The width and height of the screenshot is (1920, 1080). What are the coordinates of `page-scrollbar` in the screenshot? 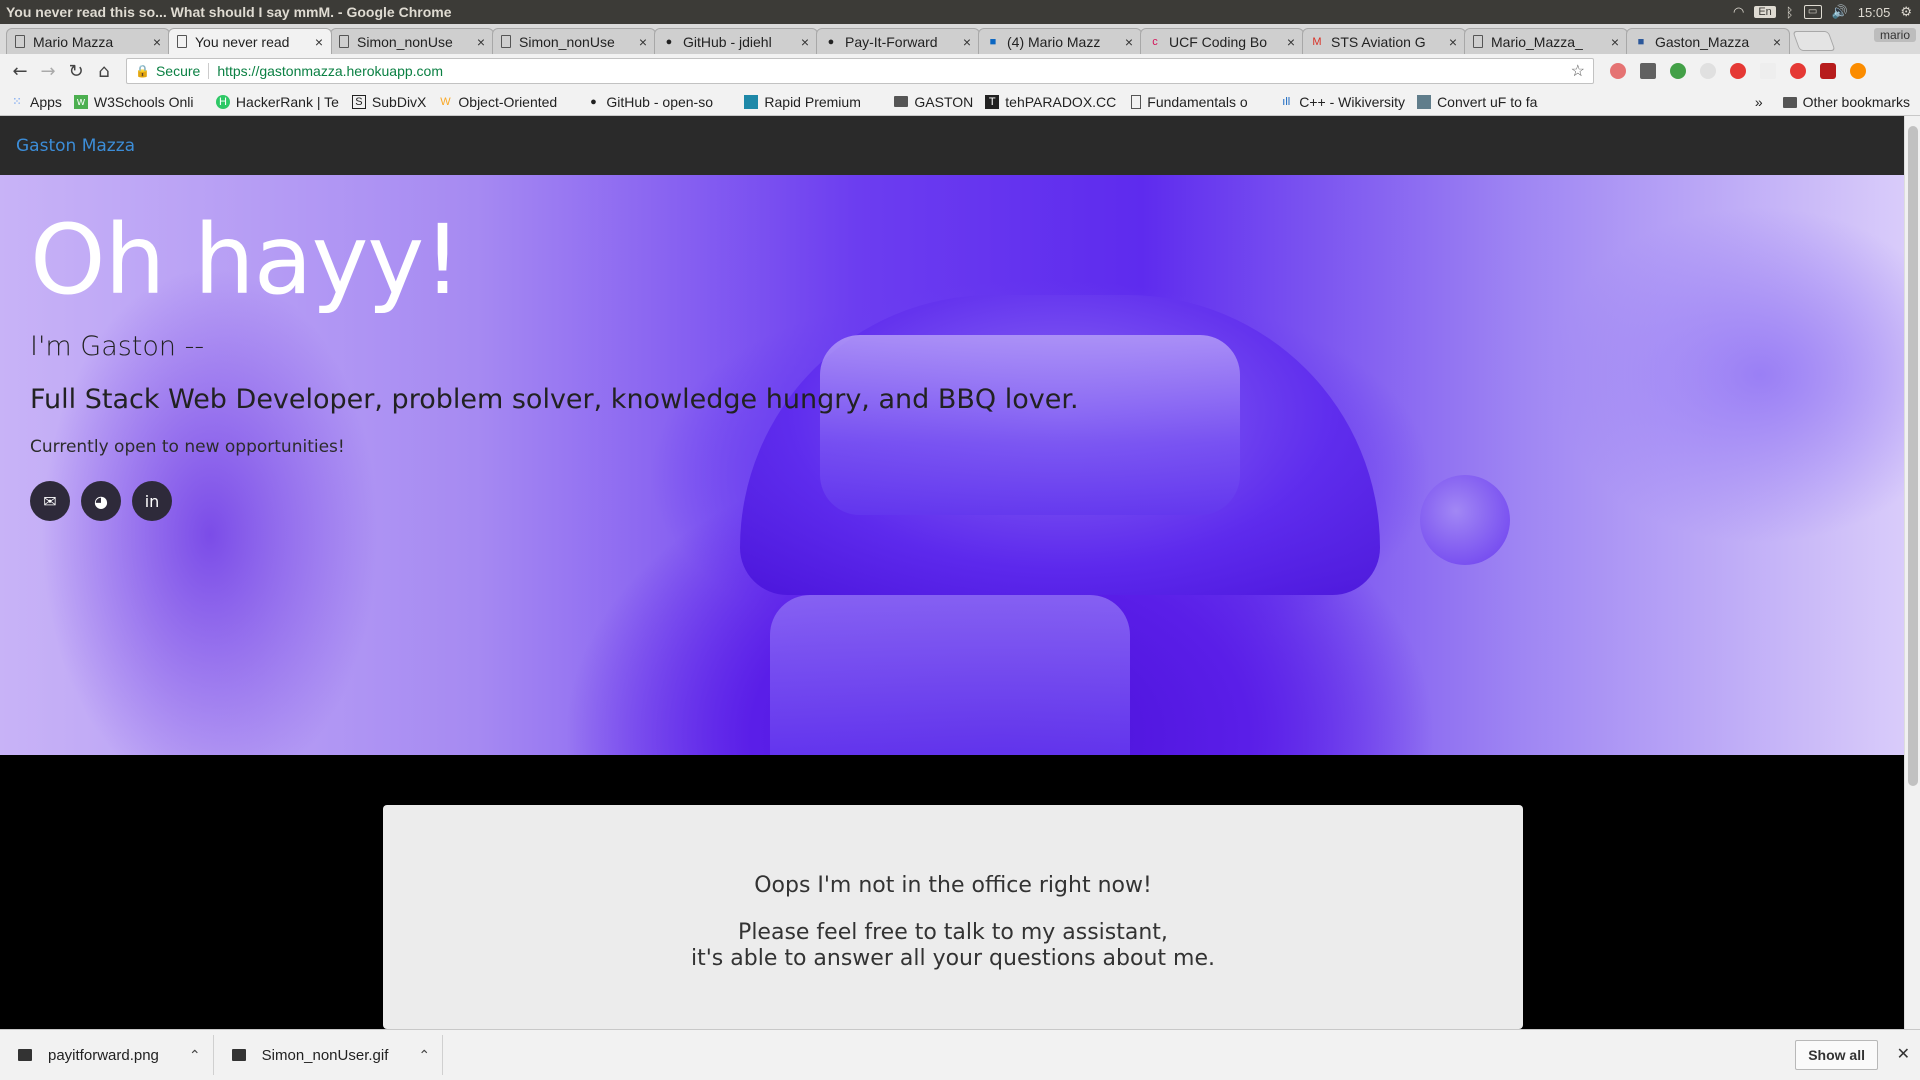 It's located at (1912, 572).